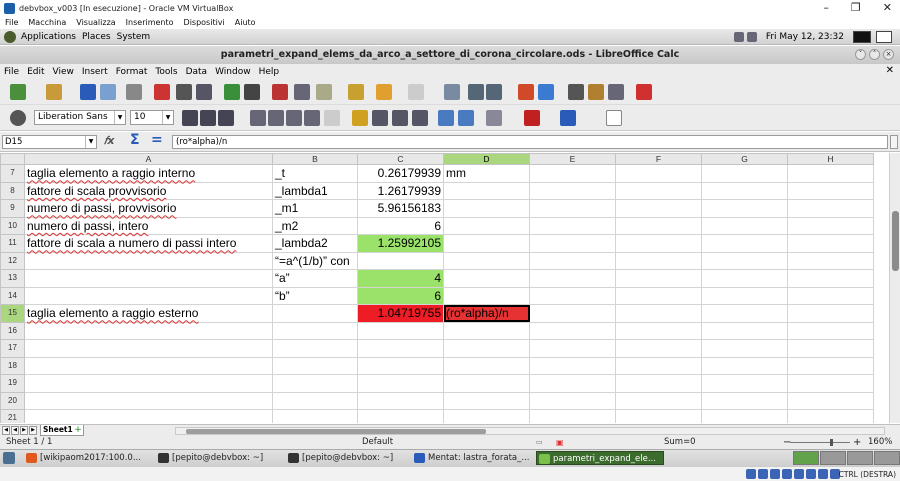  I want to click on host-menu-file: File, so click(11, 22).